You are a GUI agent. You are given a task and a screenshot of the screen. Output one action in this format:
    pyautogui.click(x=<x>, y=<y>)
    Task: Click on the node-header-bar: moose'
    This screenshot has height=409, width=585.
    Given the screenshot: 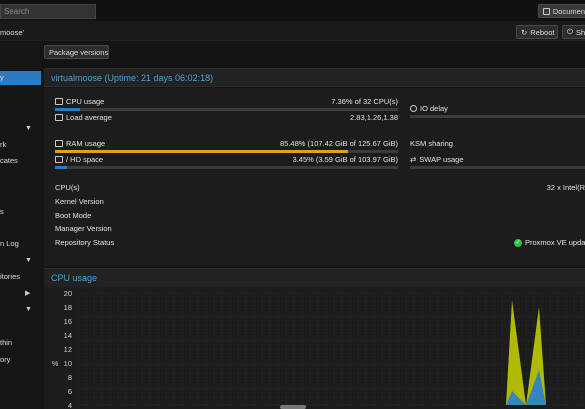 What is the action you would take?
    pyautogui.click(x=292, y=31)
    